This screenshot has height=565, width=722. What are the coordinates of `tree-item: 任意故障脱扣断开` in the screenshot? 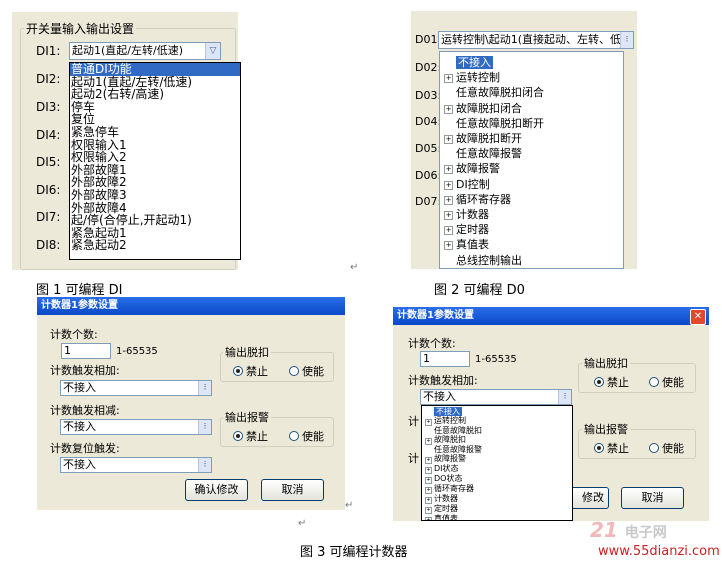 It's located at (494, 123).